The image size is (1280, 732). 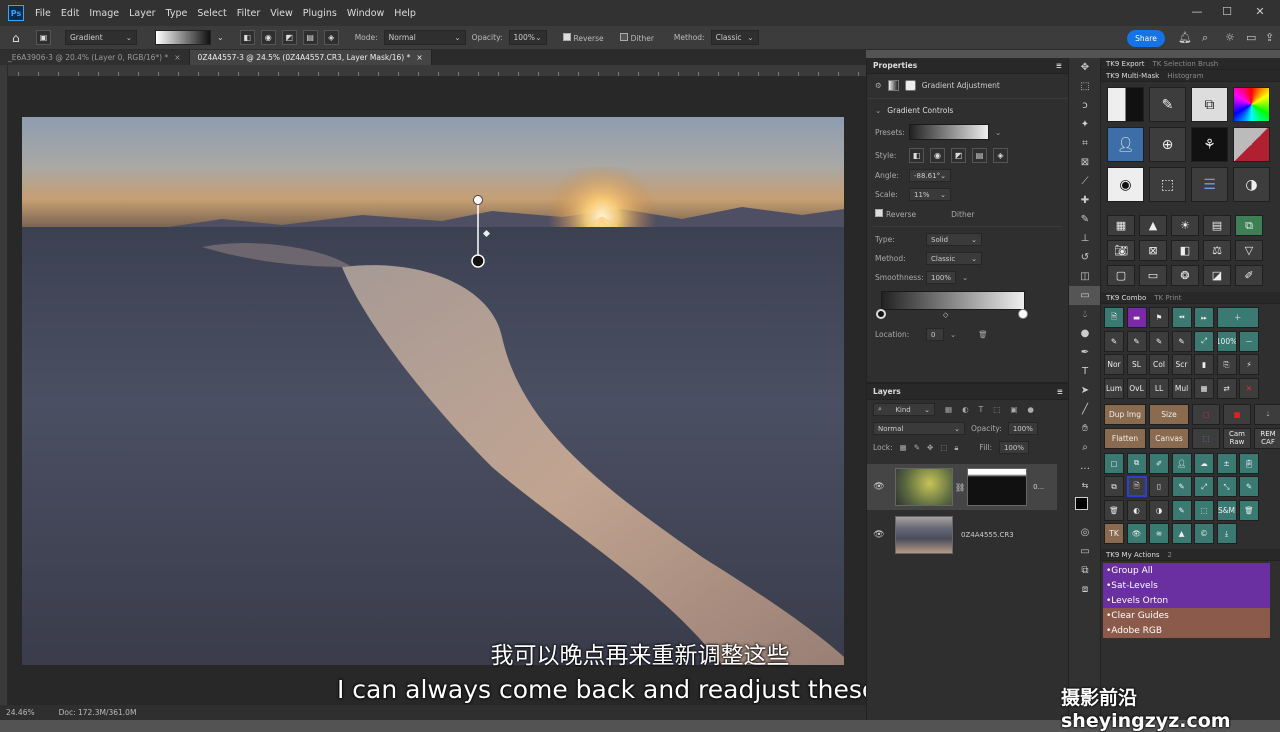 What do you see at coordinates (1204, 364) in the screenshot?
I see `dark-square-icon: ▮` at bounding box center [1204, 364].